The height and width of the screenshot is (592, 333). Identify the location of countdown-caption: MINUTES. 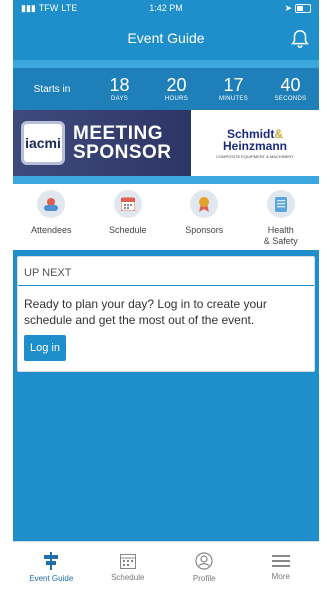
(233, 99).